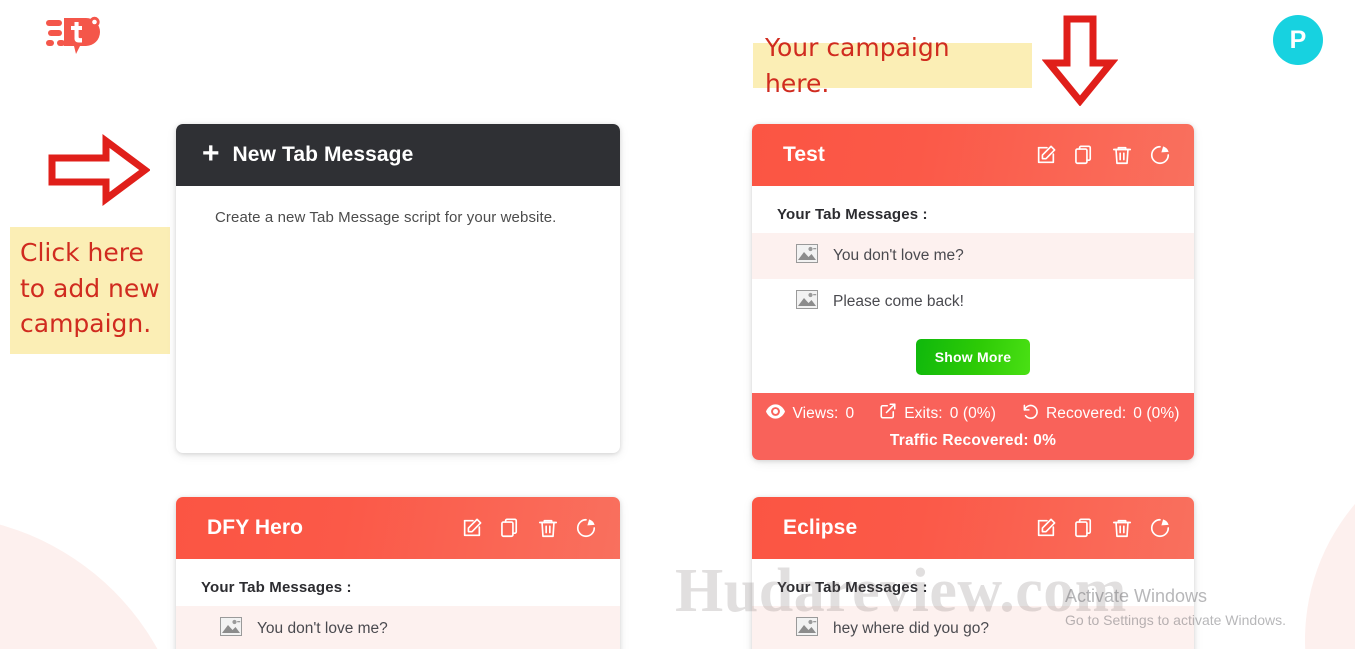 The image size is (1355, 649). Describe the element at coordinates (323, 154) in the screenshot. I see `new-tab-message-title: New Tab Message` at that location.